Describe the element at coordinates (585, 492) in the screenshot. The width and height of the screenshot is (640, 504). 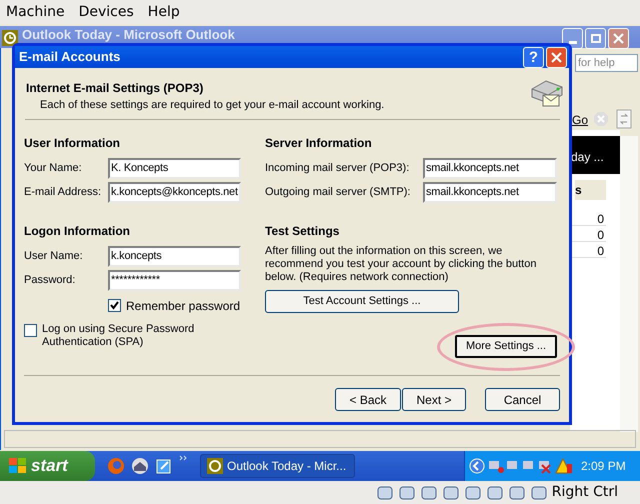
I see `host-key-label: Right Ctrl` at that location.